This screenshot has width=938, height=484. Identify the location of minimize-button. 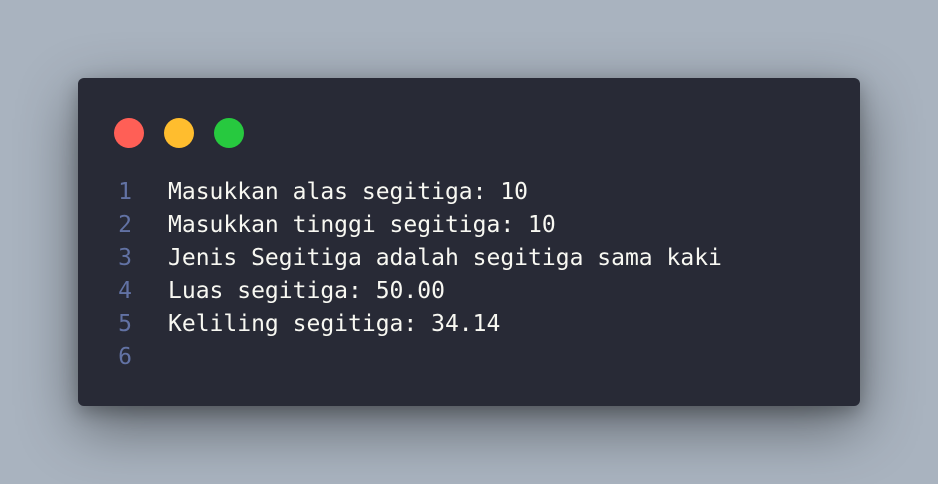
(179, 133).